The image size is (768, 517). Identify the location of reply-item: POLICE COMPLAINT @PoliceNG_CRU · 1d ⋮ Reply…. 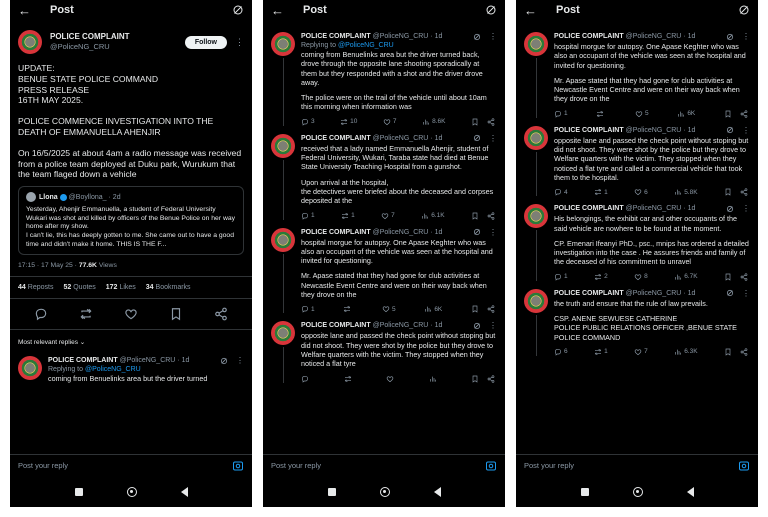
(384, 77).